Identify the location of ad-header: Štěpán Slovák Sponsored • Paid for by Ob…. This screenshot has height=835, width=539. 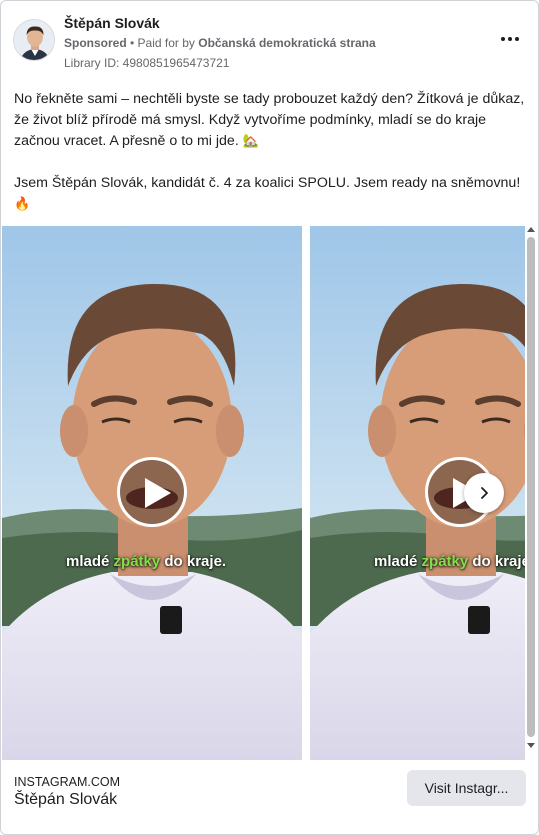
(269, 43).